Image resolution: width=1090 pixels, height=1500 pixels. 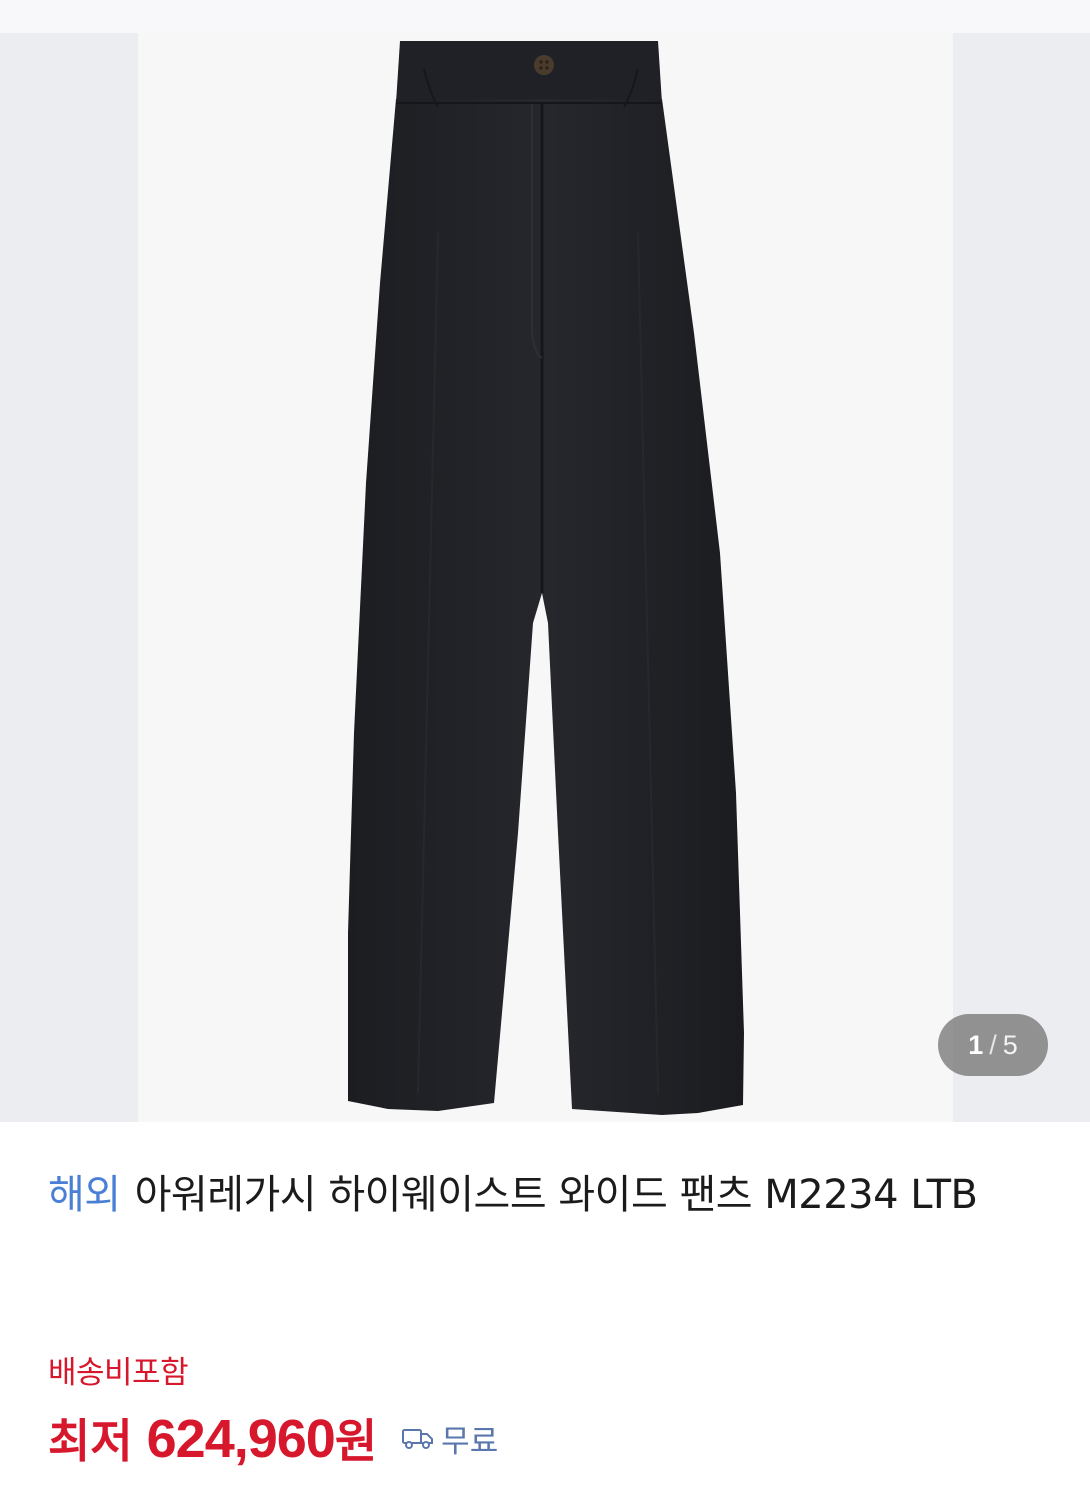 What do you see at coordinates (545, 16) in the screenshot?
I see `top-strip` at bounding box center [545, 16].